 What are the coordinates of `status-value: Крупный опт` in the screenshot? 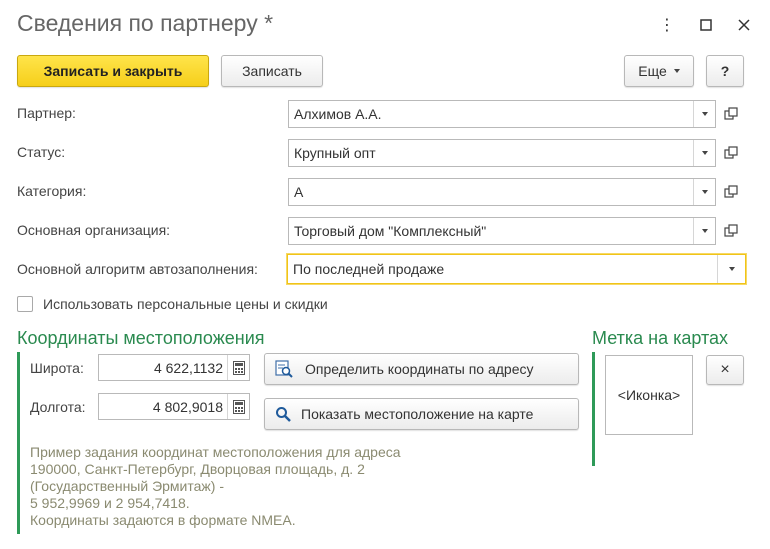 It's located at (335, 153).